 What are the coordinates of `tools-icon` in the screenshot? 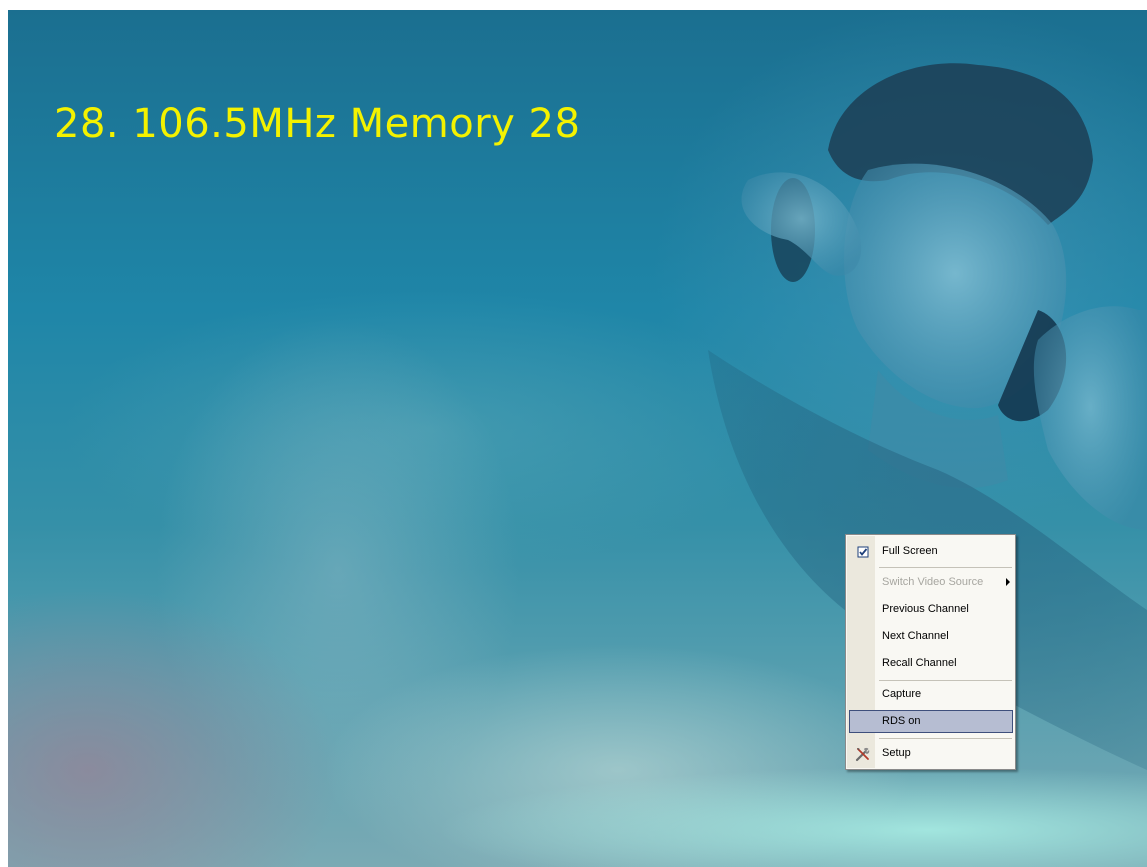 It's located at (863, 754).